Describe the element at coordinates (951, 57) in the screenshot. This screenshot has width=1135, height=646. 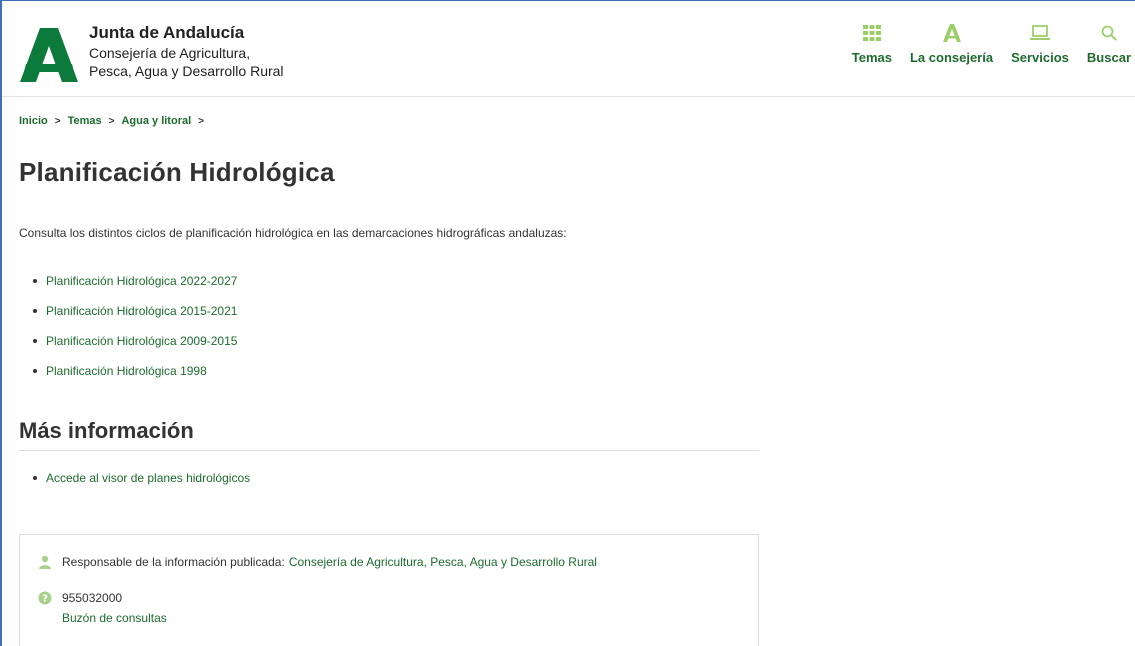
I see `nav-label-la-consejeria: La consejería` at that location.